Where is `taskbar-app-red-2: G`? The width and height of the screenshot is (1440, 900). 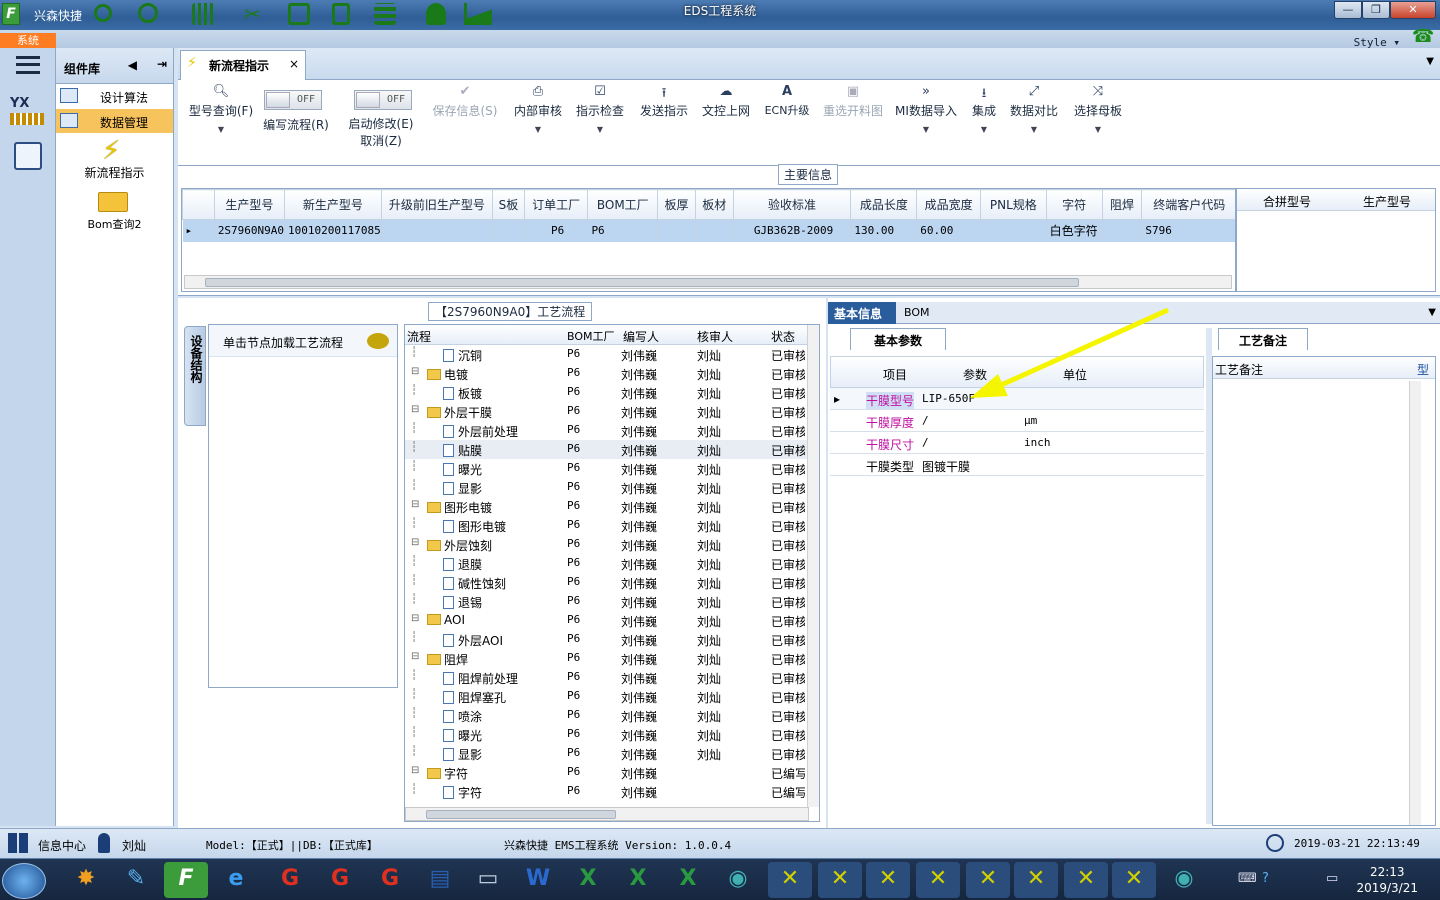 taskbar-app-red-2: G is located at coordinates (340, 880).